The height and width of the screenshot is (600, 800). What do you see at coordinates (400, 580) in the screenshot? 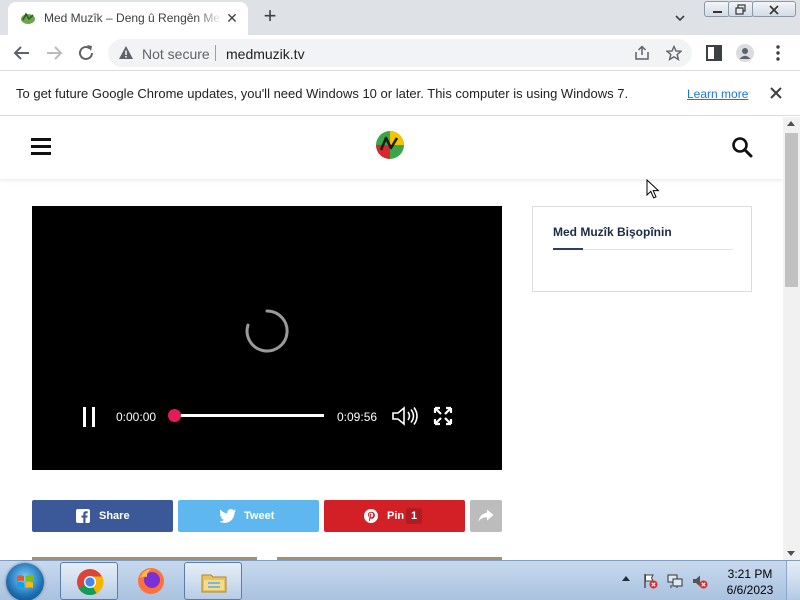
I see `windows-taskbar: 3:21 PM 6/6/2023` at bounding box center [400, 580].